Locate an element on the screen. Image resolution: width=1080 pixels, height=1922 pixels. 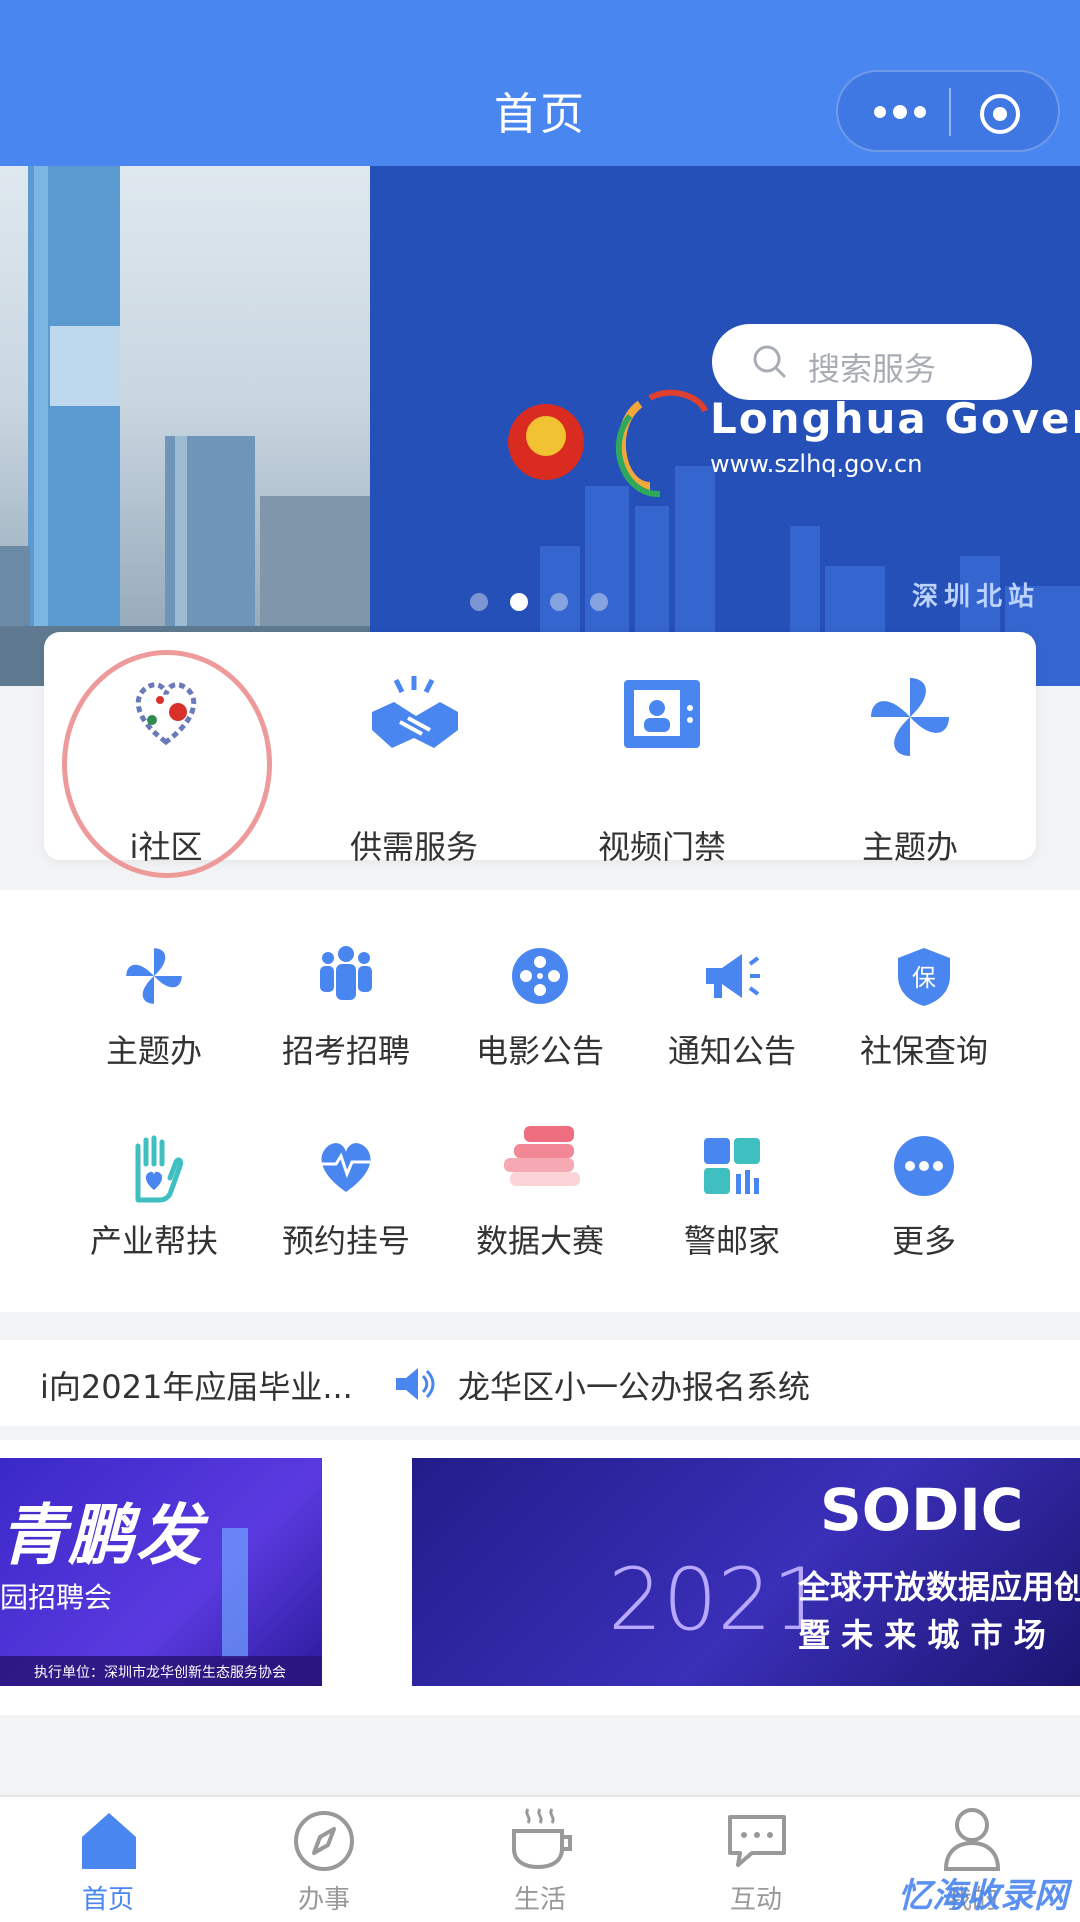
grid-item-label: 更多 is located at coordinates (923, 1241).